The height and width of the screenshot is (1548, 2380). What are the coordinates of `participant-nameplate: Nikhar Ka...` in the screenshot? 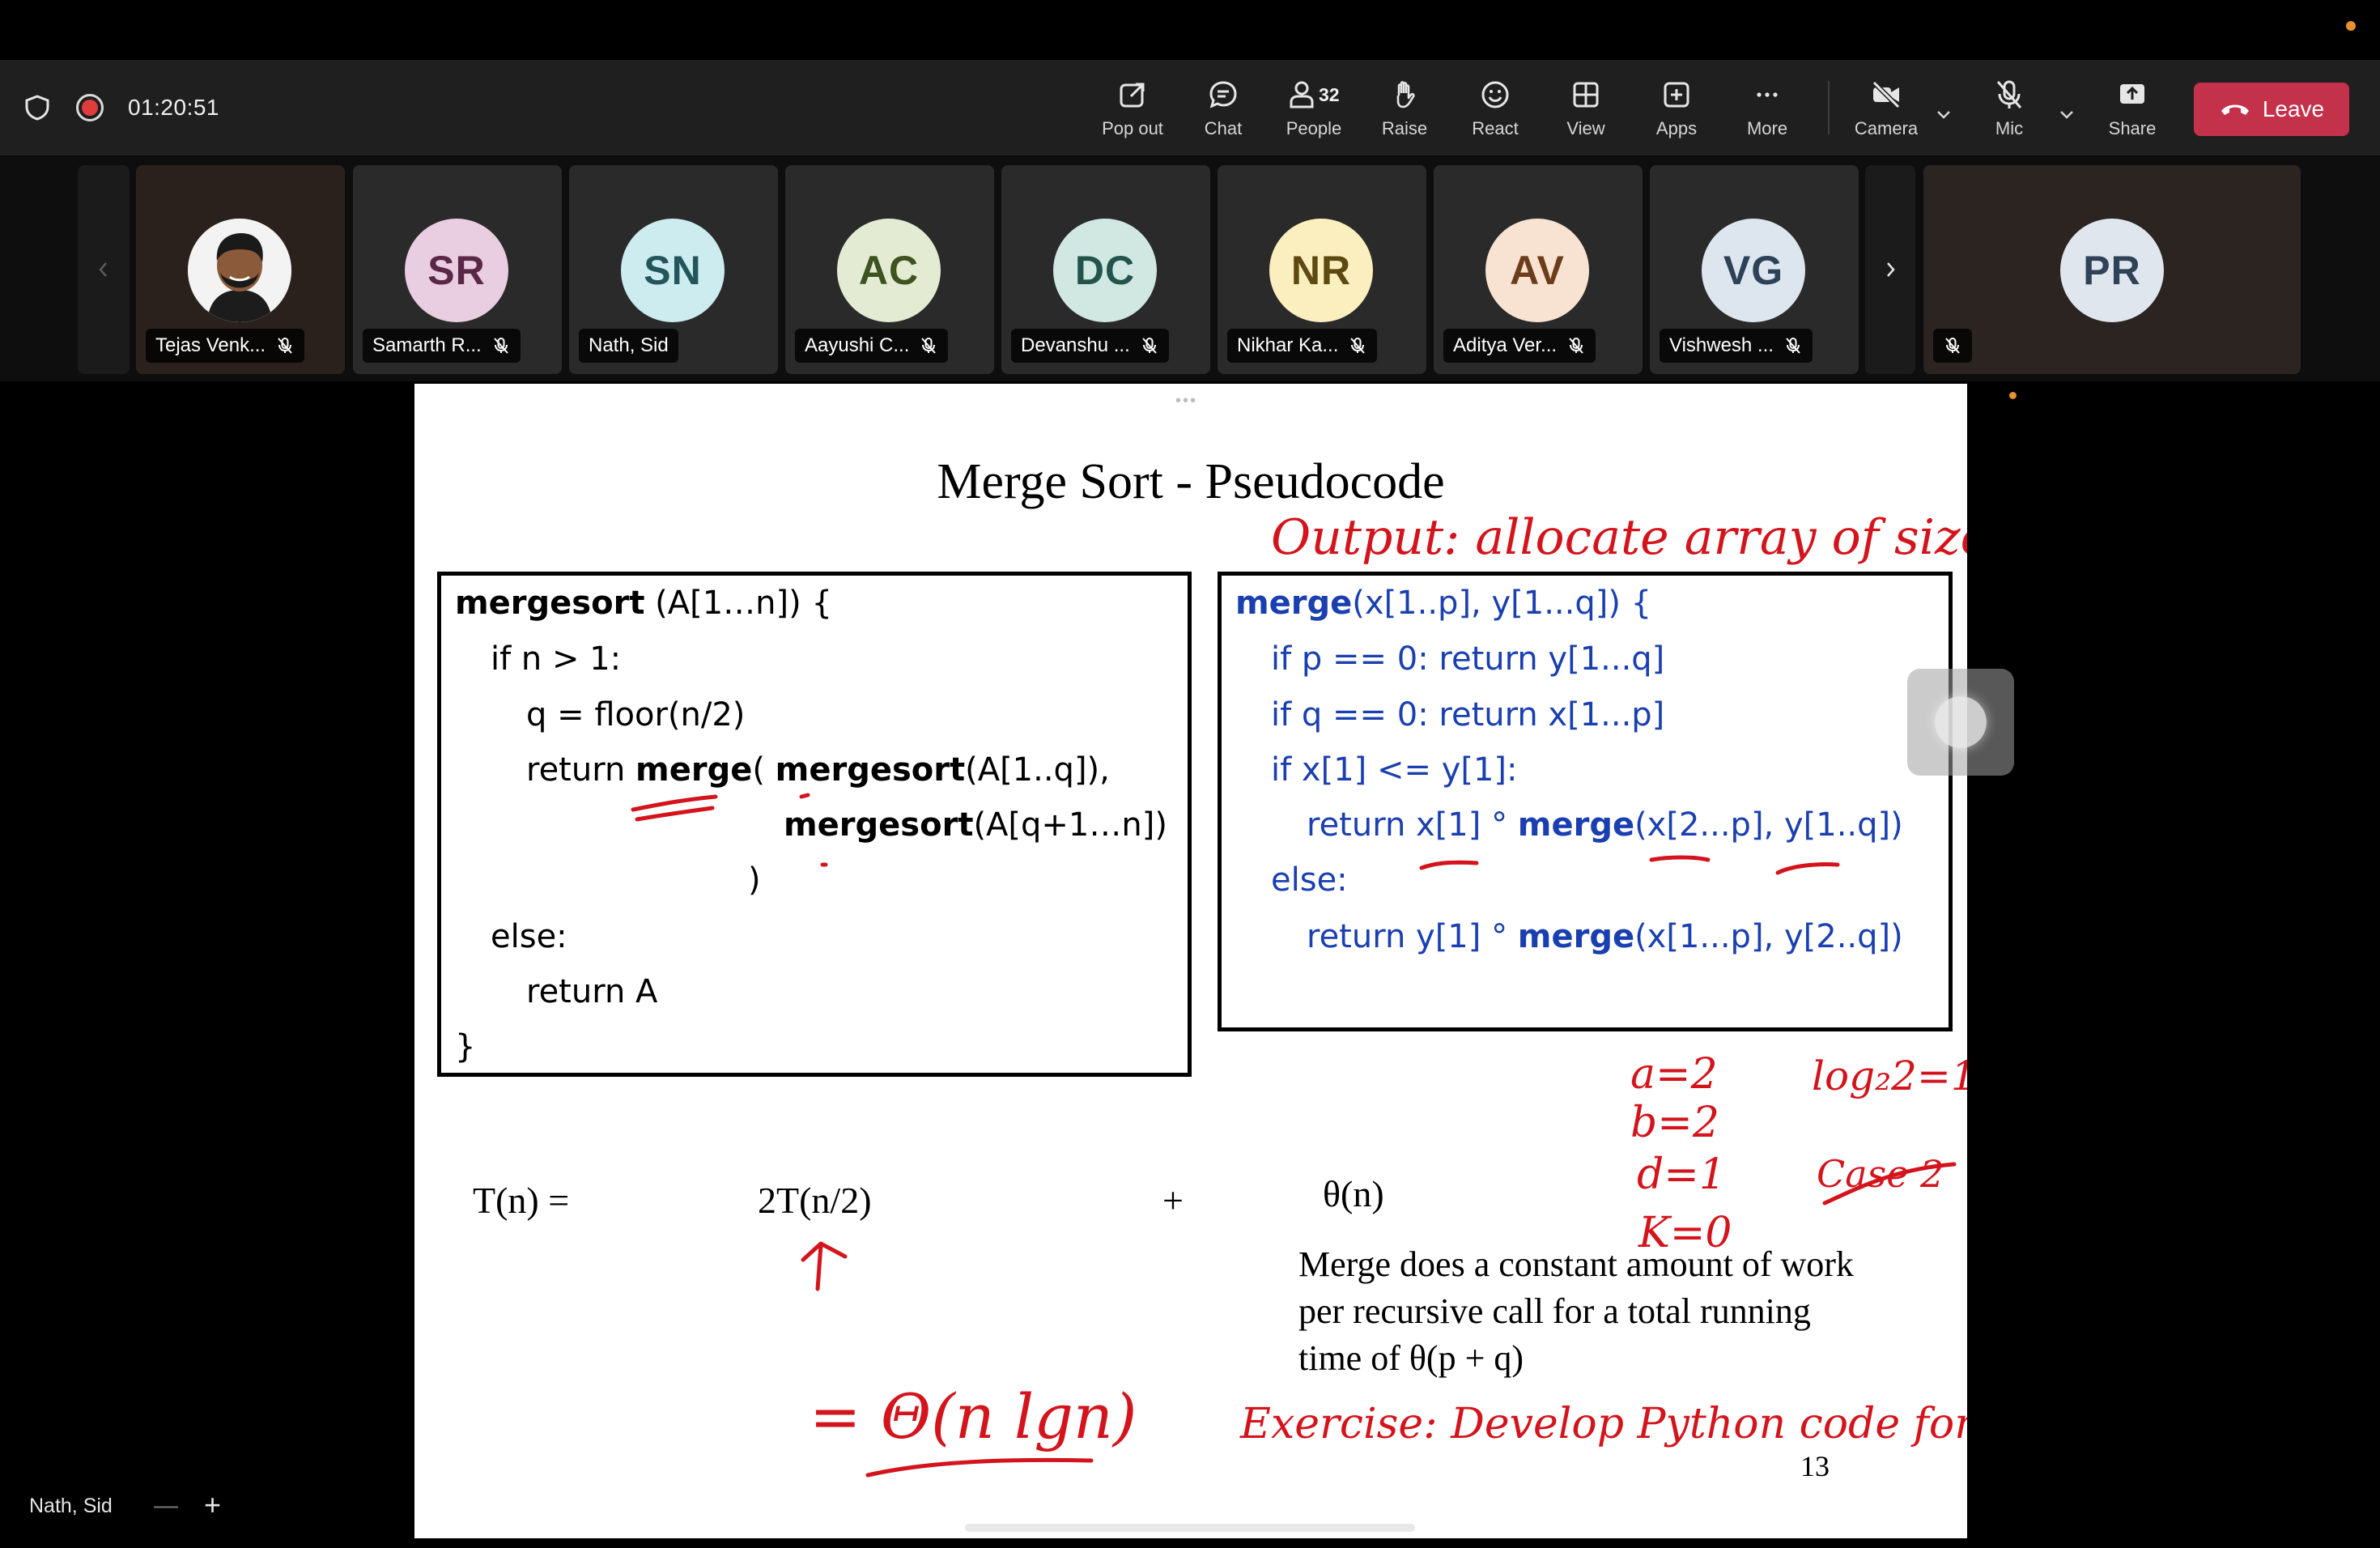 It's located at (1302, 346).